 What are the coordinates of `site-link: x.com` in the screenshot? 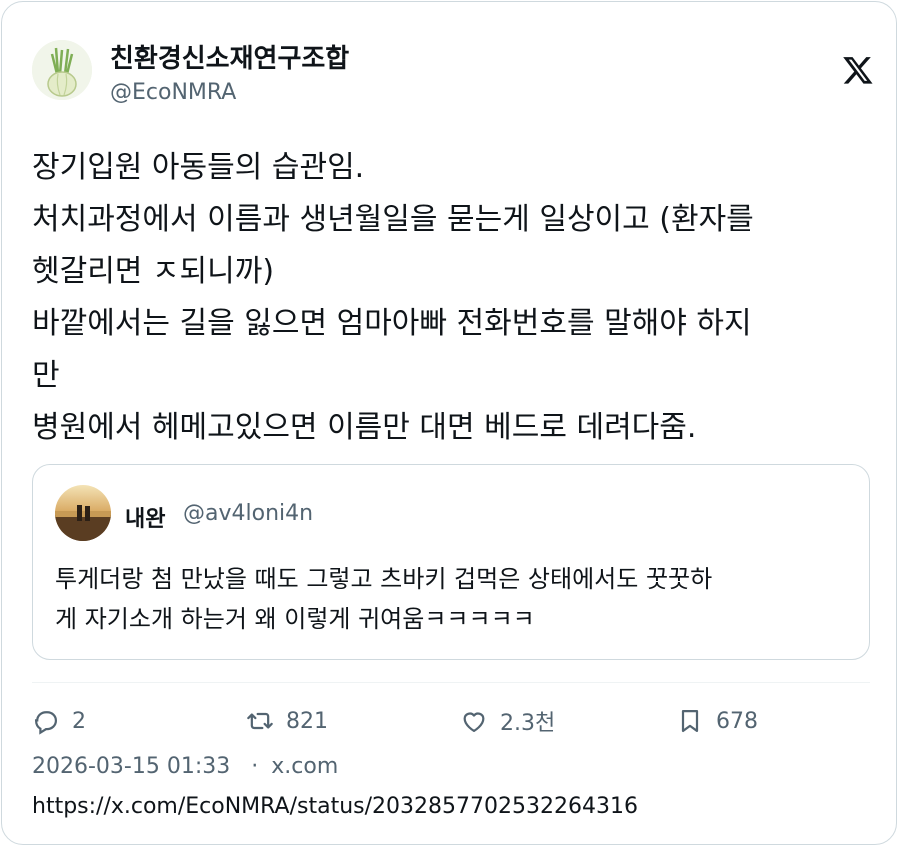 It's located at (304, 766).